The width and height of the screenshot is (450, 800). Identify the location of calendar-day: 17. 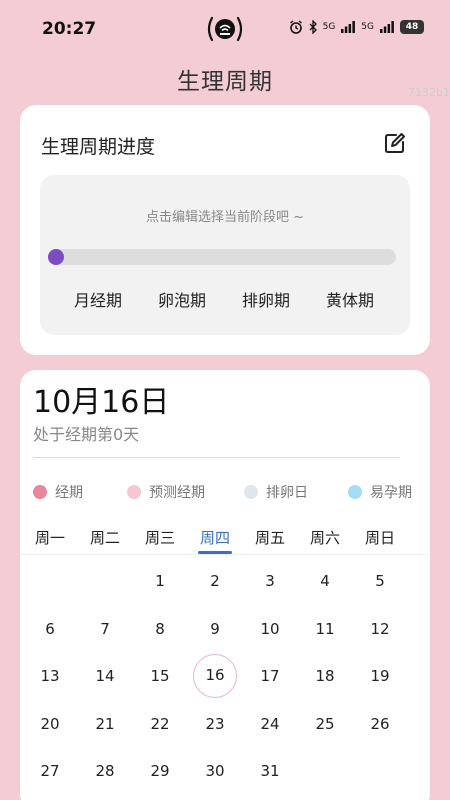
(270, 676).